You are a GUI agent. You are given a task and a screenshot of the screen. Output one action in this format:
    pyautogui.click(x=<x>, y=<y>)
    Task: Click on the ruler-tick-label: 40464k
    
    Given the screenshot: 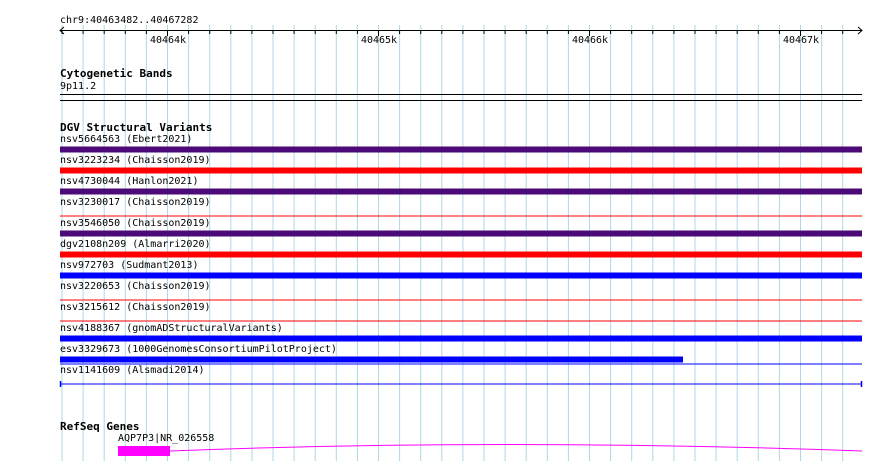 What is the action you would take?
    pyautogui.click(x=168, y=40)
    